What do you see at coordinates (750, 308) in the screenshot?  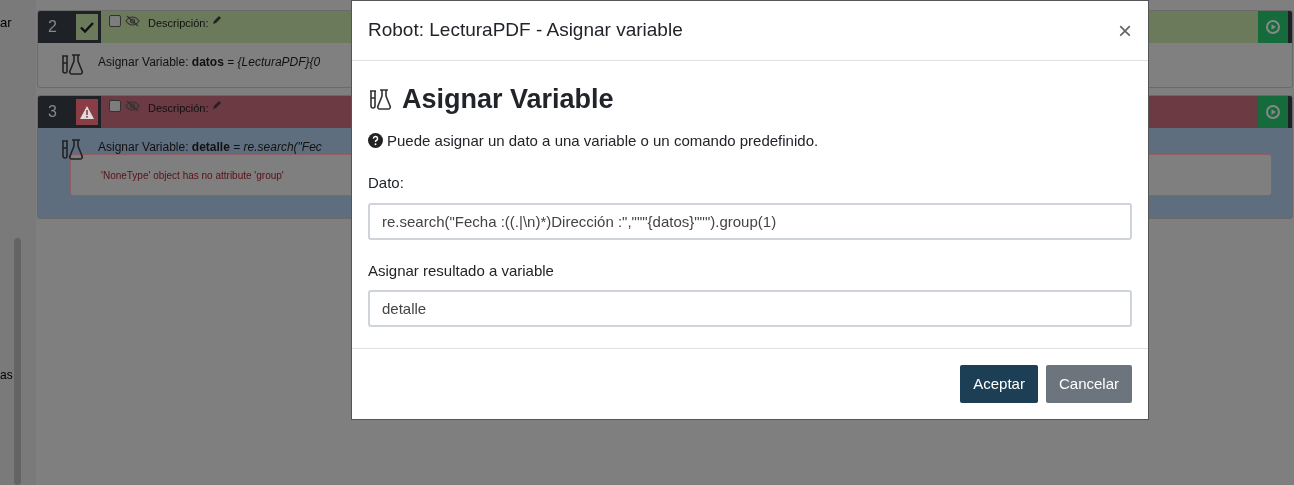 I see `input-field: detalle` at bounding box center [750, 308].